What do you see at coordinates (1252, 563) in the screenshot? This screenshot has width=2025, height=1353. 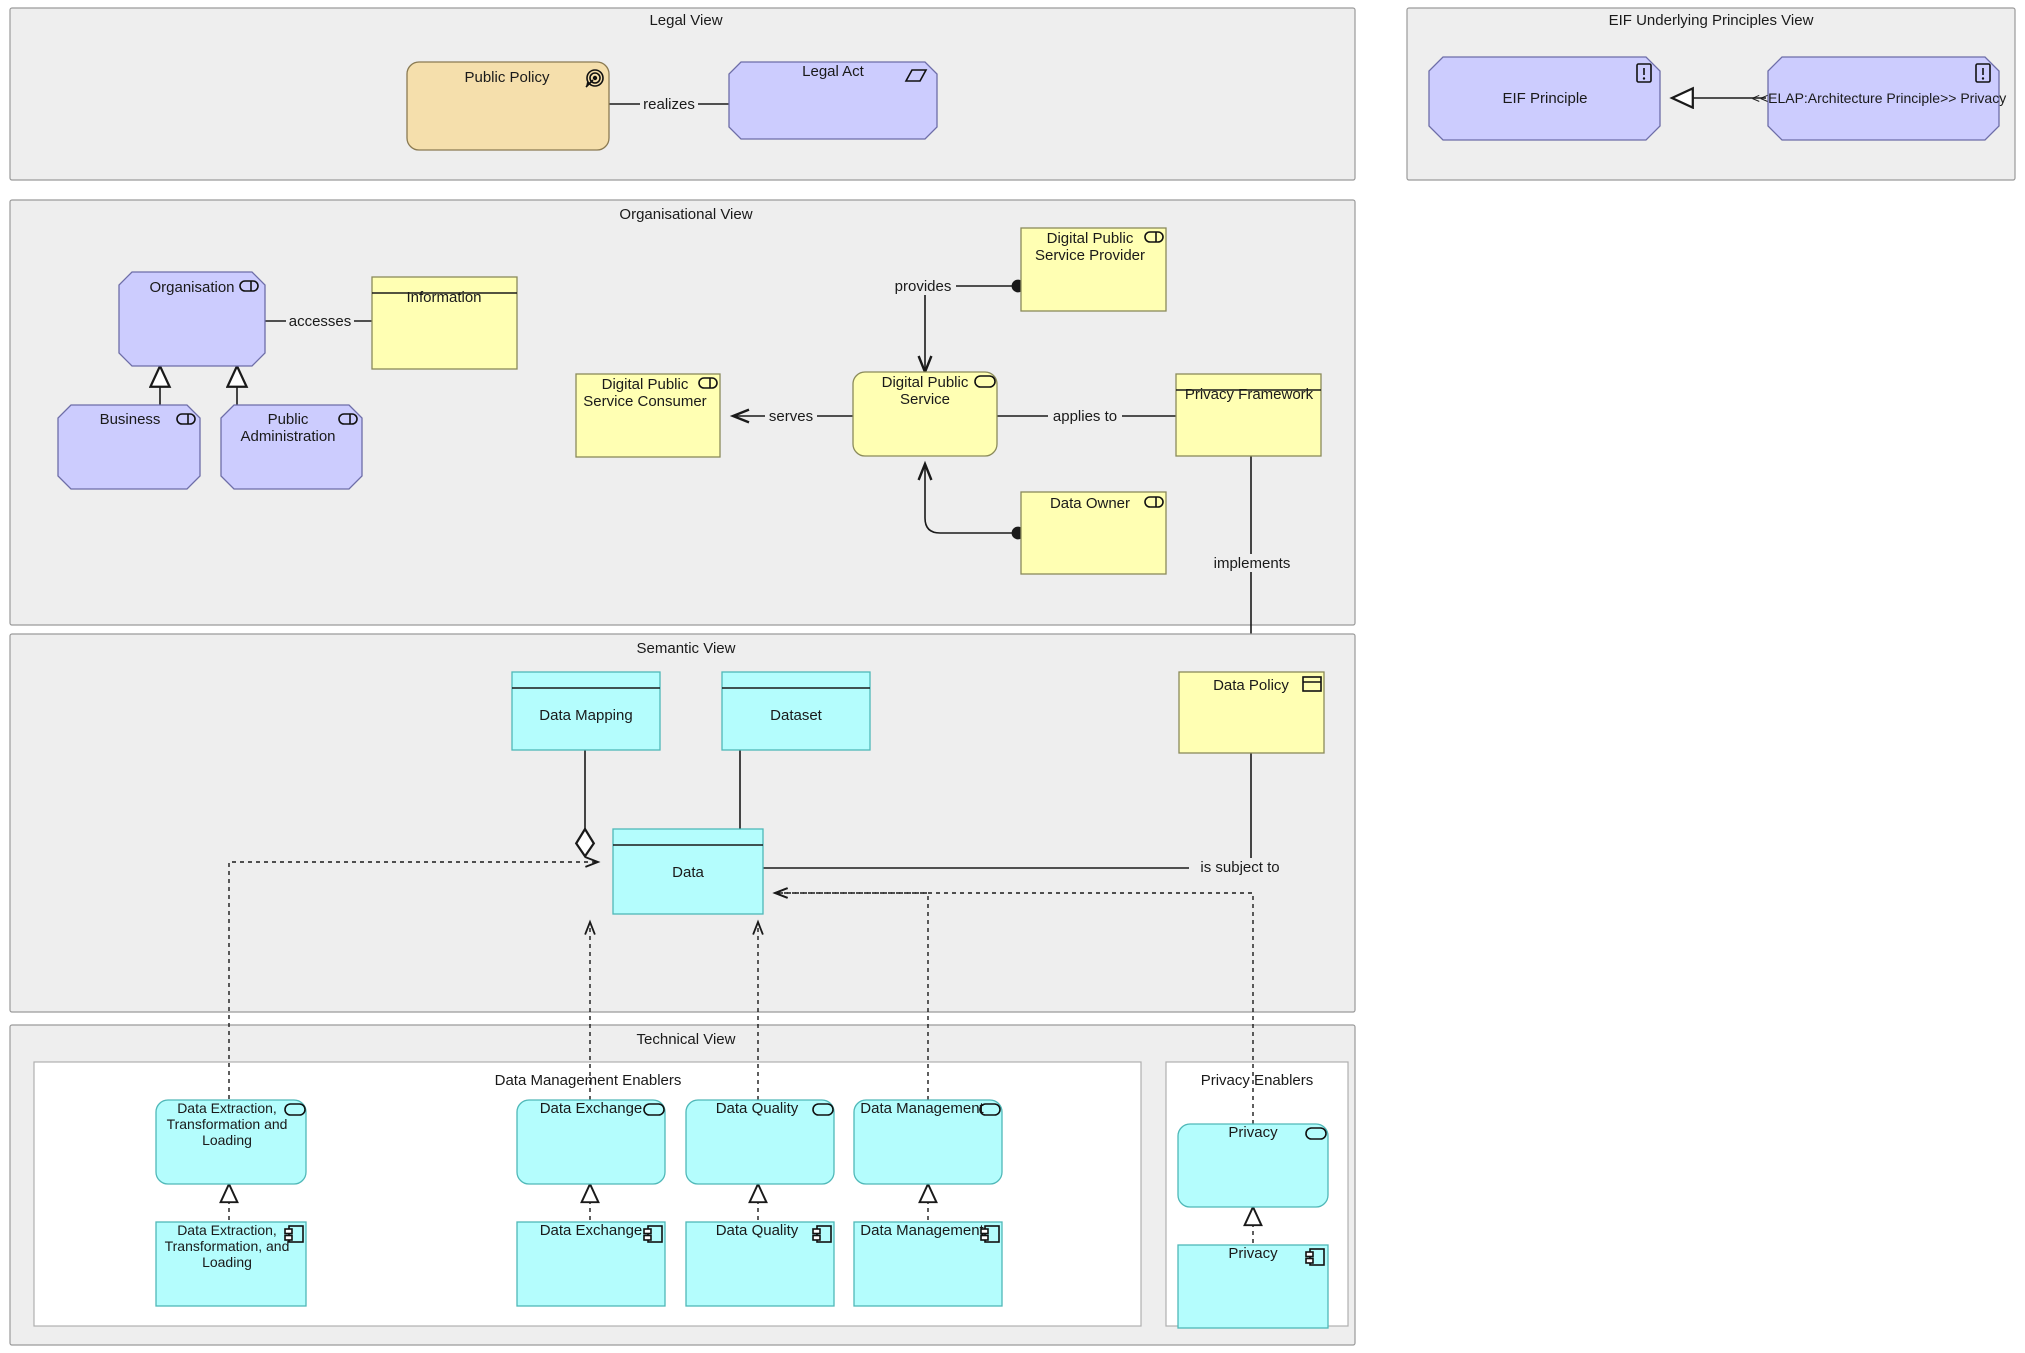 I see `edge-implements-label: implements` at bounding box center [1252, 563].